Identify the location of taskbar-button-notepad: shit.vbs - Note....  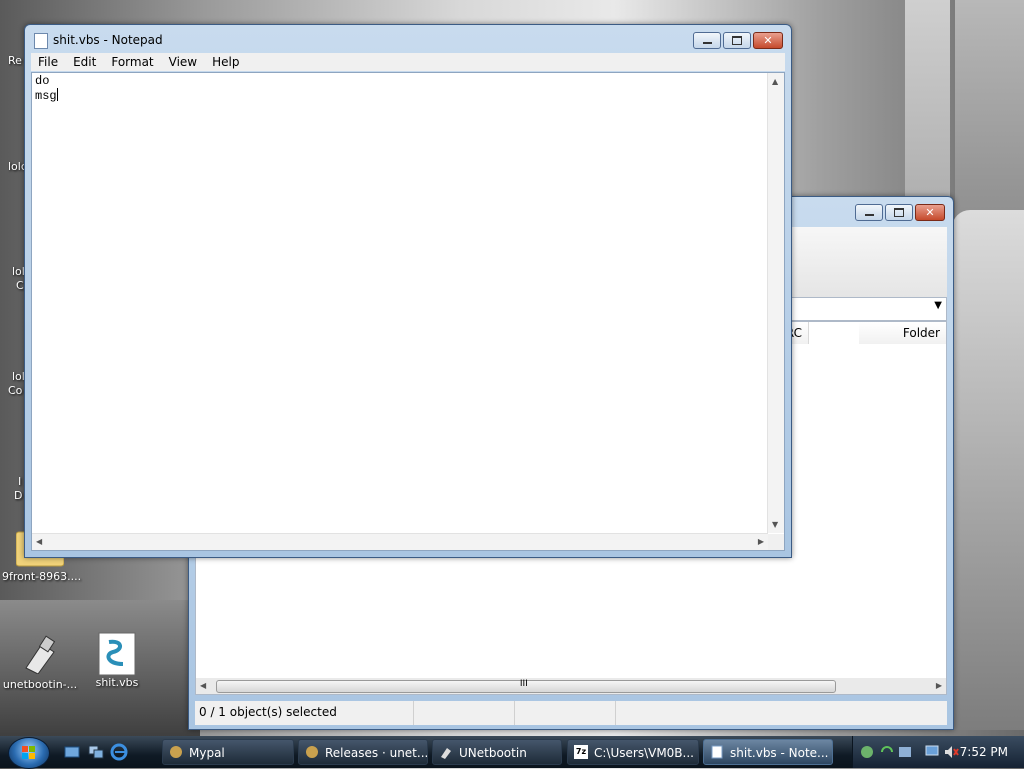
(768, 752).